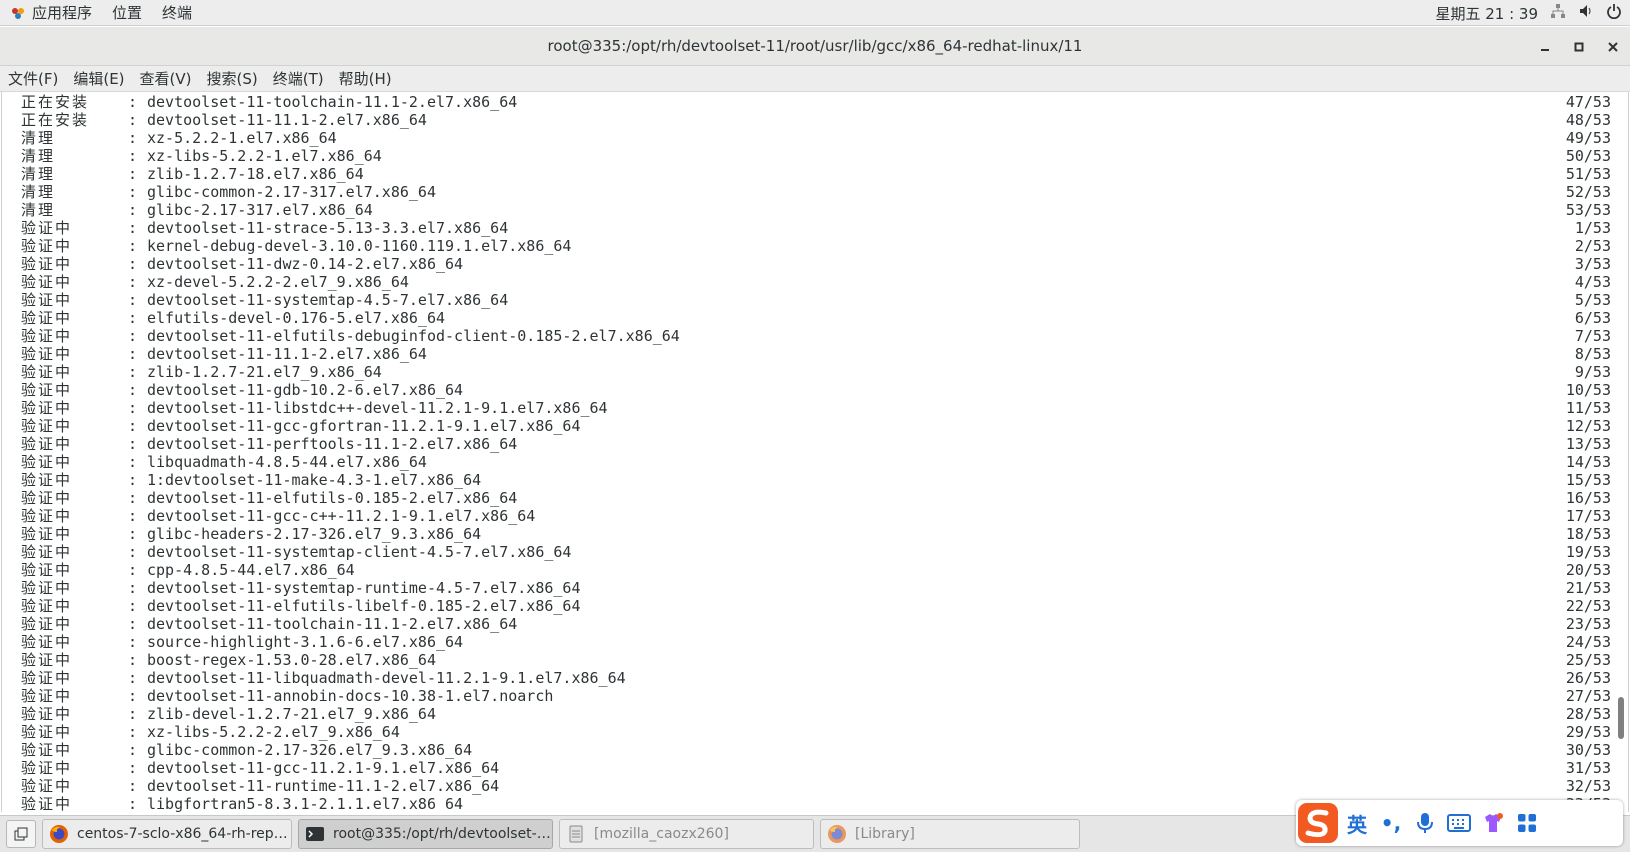  Describe the element at coordinates (1592, 336) in the screenshot. I see `line-progress-count: 7/53` at that location.